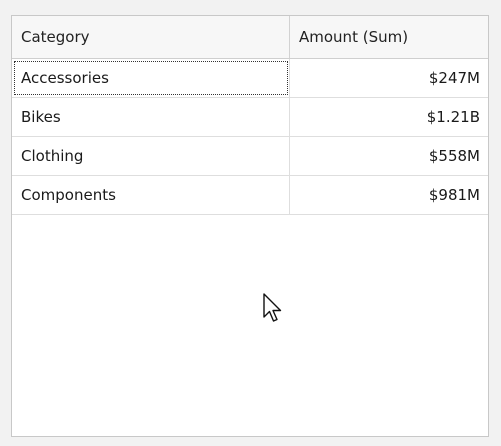 Image resolution: width=501 pixels, height=446 pixels. Describe the element at coordinates (272, 307) in the screenshot. I see `mouse-pointer-icon` at that location.